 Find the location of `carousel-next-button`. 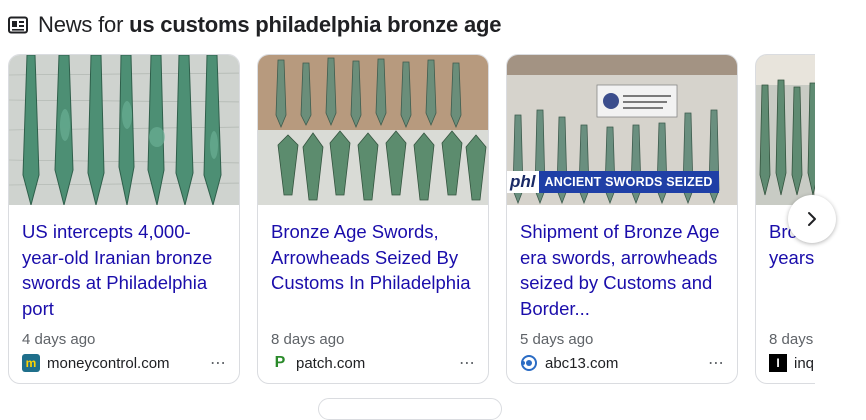

carousel-next-button is located at coordinates (812, 219).